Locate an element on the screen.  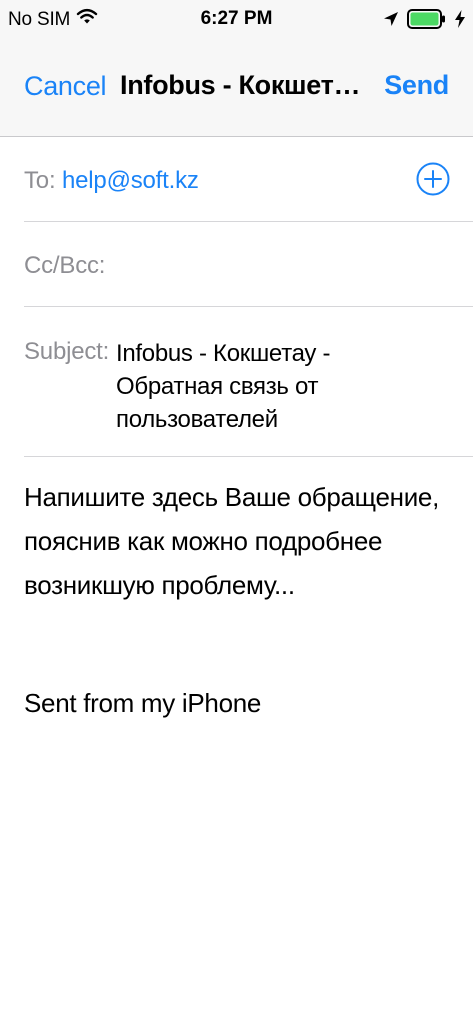
subject-label: Subject: is located at coordinates (67, 351).